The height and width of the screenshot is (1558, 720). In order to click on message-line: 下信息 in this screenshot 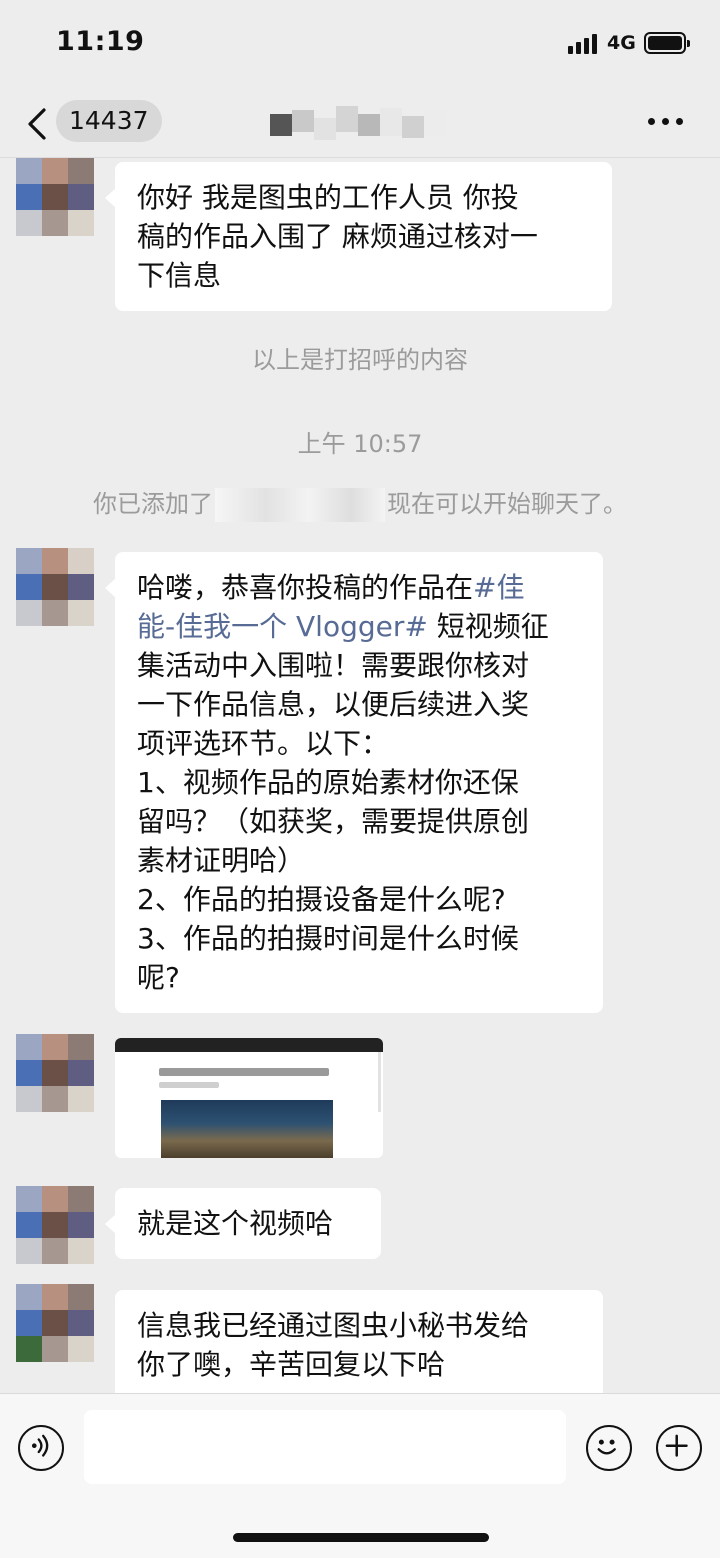, I will do `click(179, 275)`.